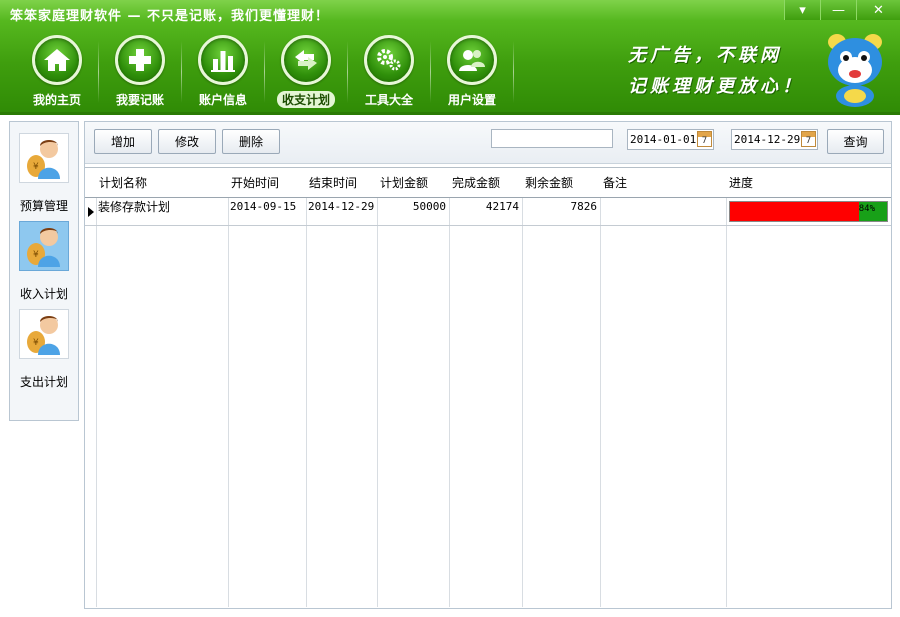 The image size is (900, 617). I want to click on nav-item-record: 我要记账, so click(140, 74).